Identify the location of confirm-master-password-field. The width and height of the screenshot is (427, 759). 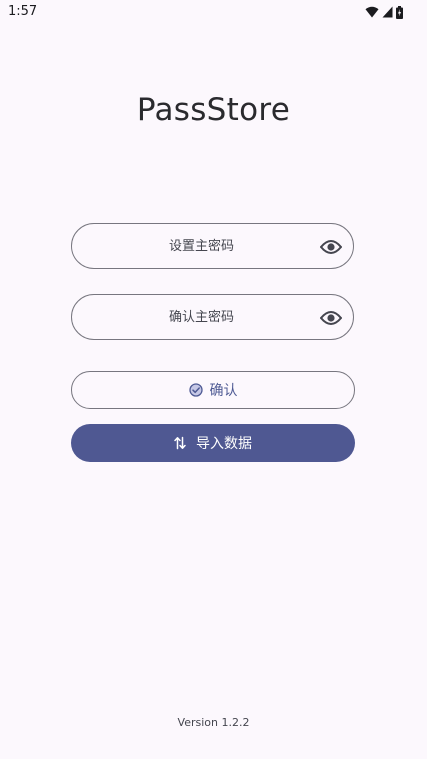
(212, 317).